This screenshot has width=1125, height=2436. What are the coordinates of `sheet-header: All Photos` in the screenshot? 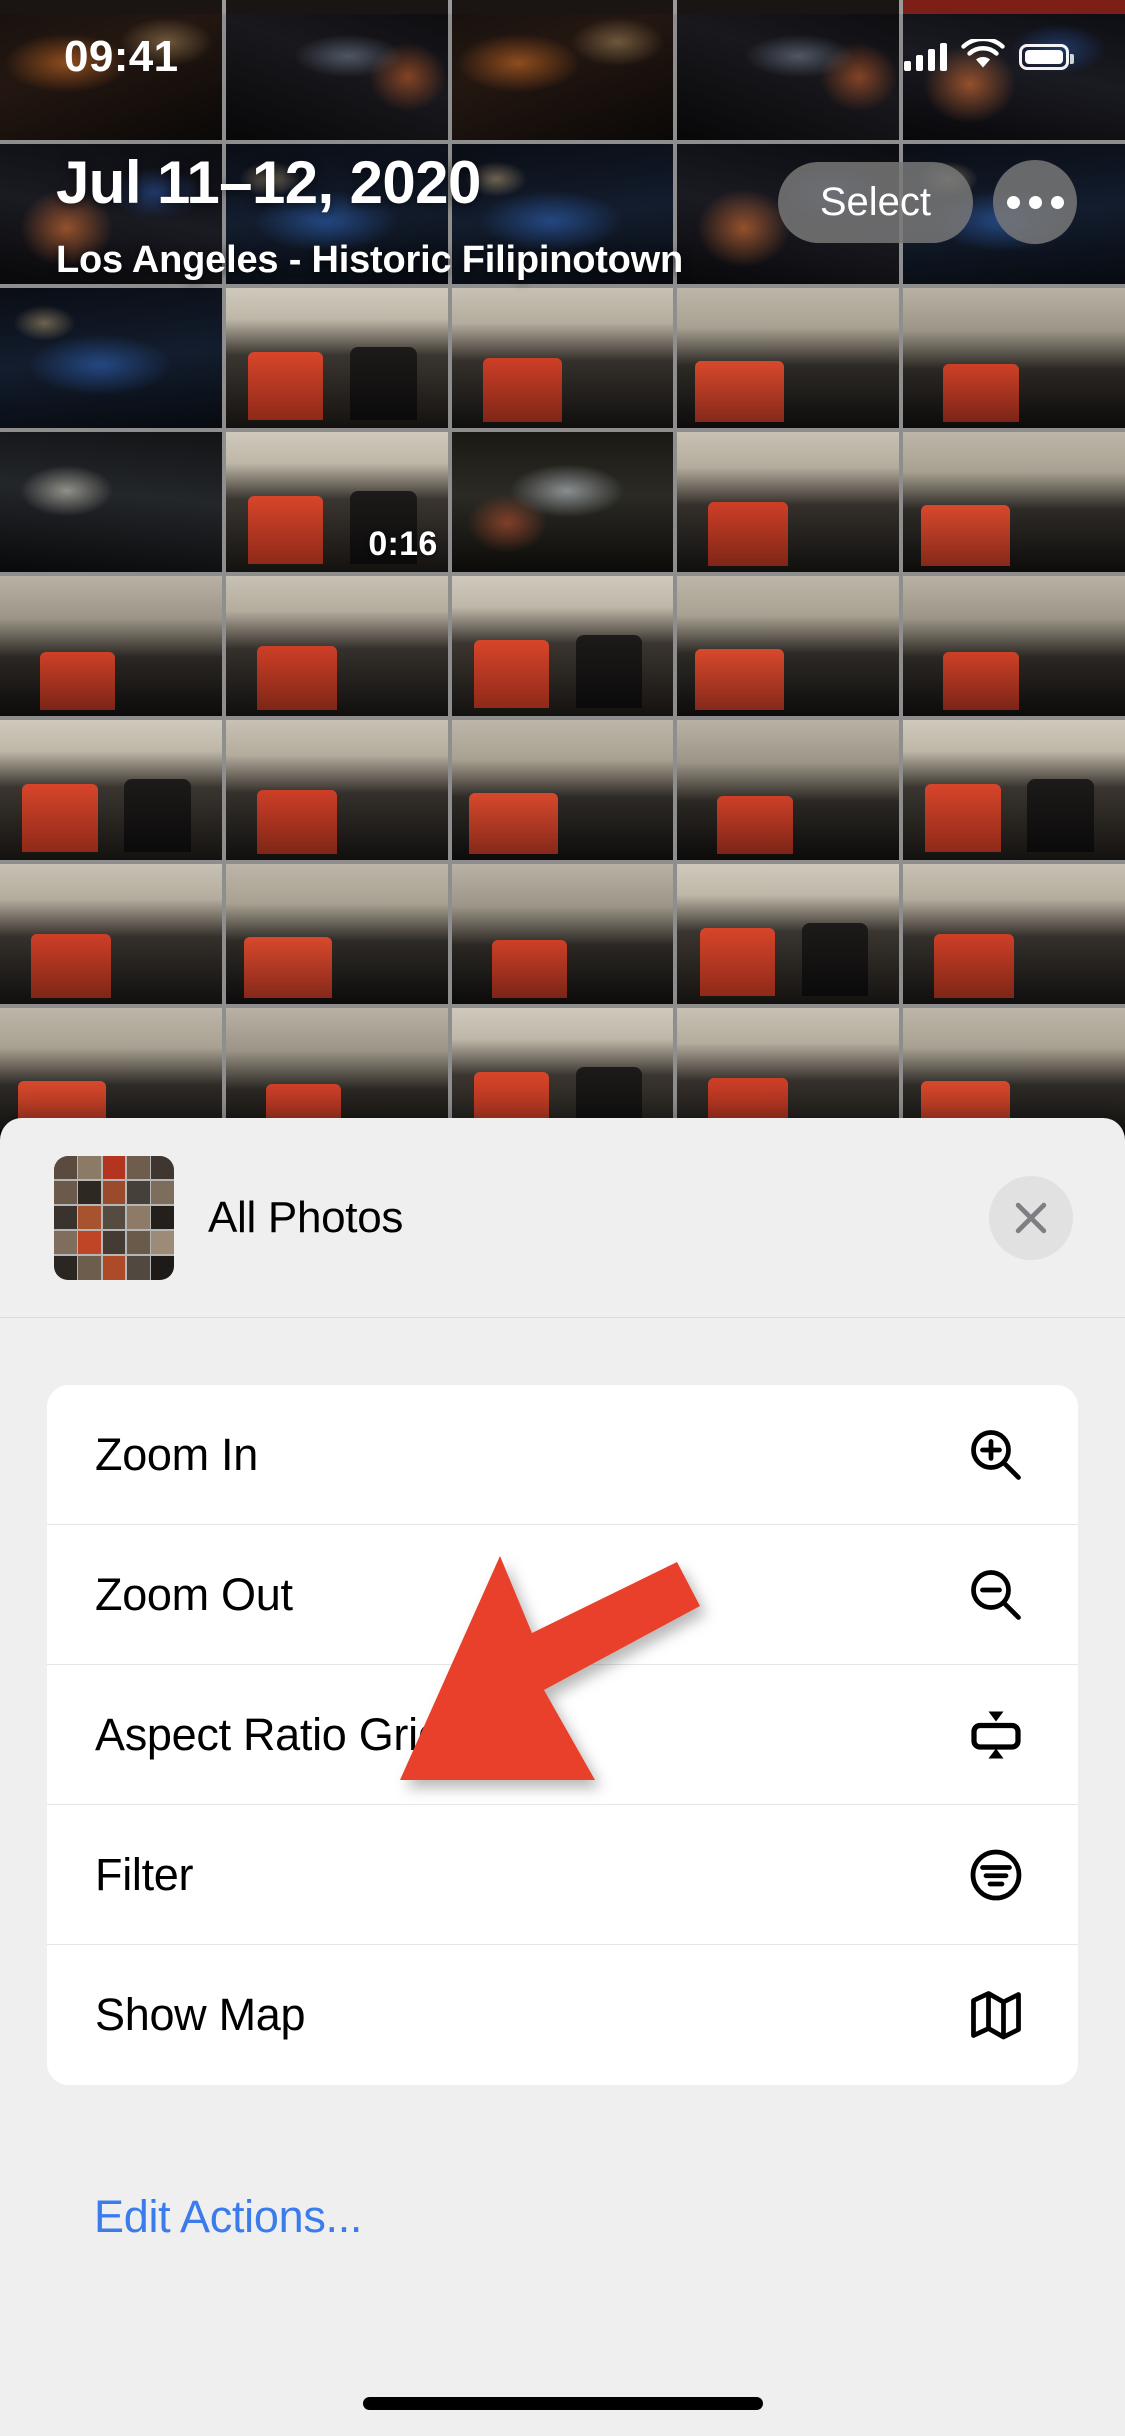 It's located at (562, 1218).